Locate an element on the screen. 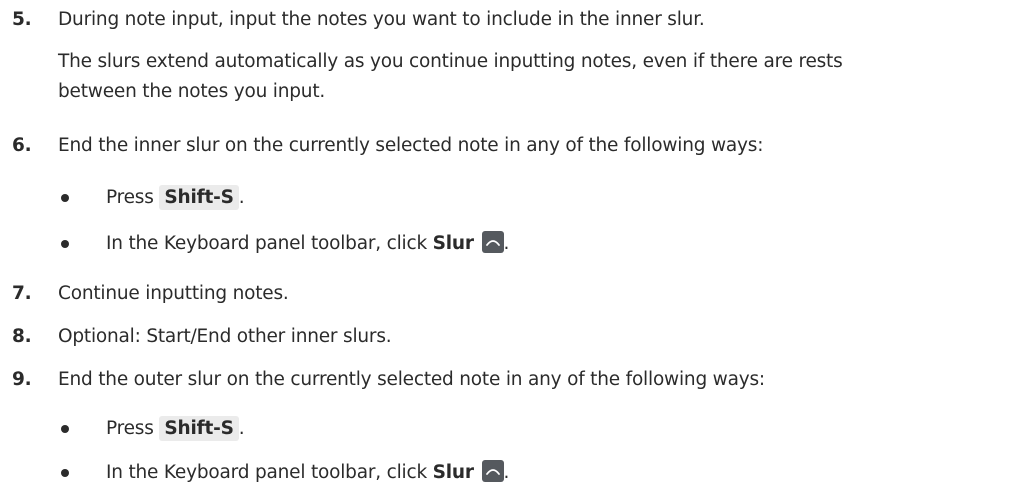 The image size is (1029, 486). step-number: 7. is located at coordinates (22, 293).